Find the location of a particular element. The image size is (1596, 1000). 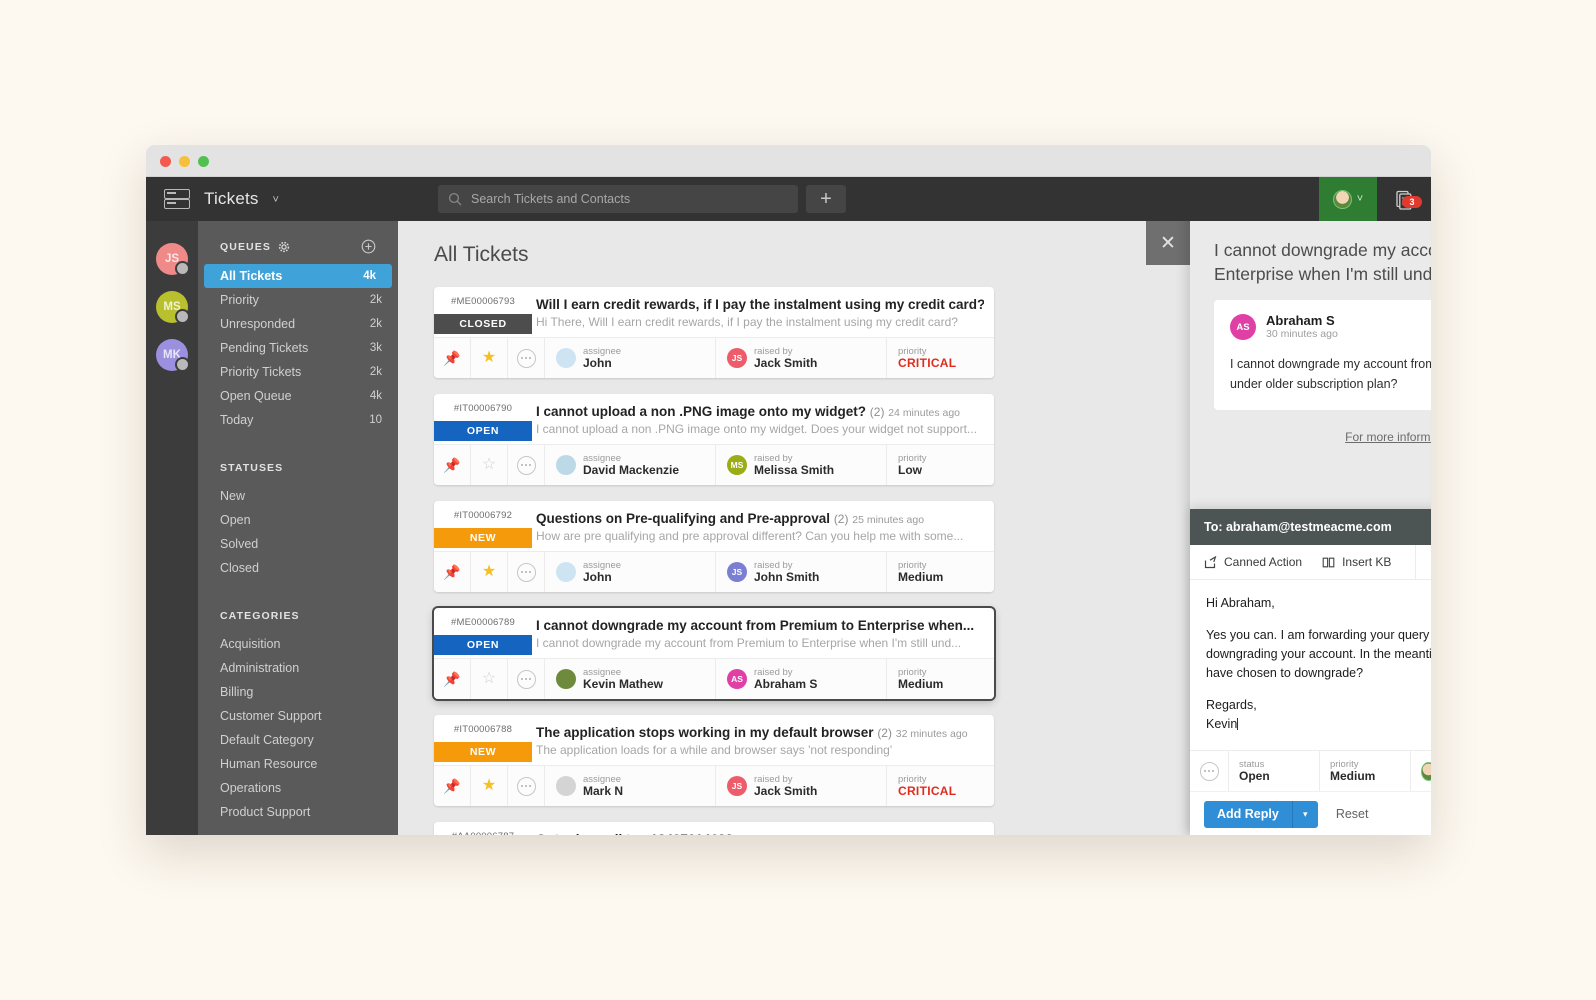

sidebar-status-open: Open is located at coordinates (298, 520).